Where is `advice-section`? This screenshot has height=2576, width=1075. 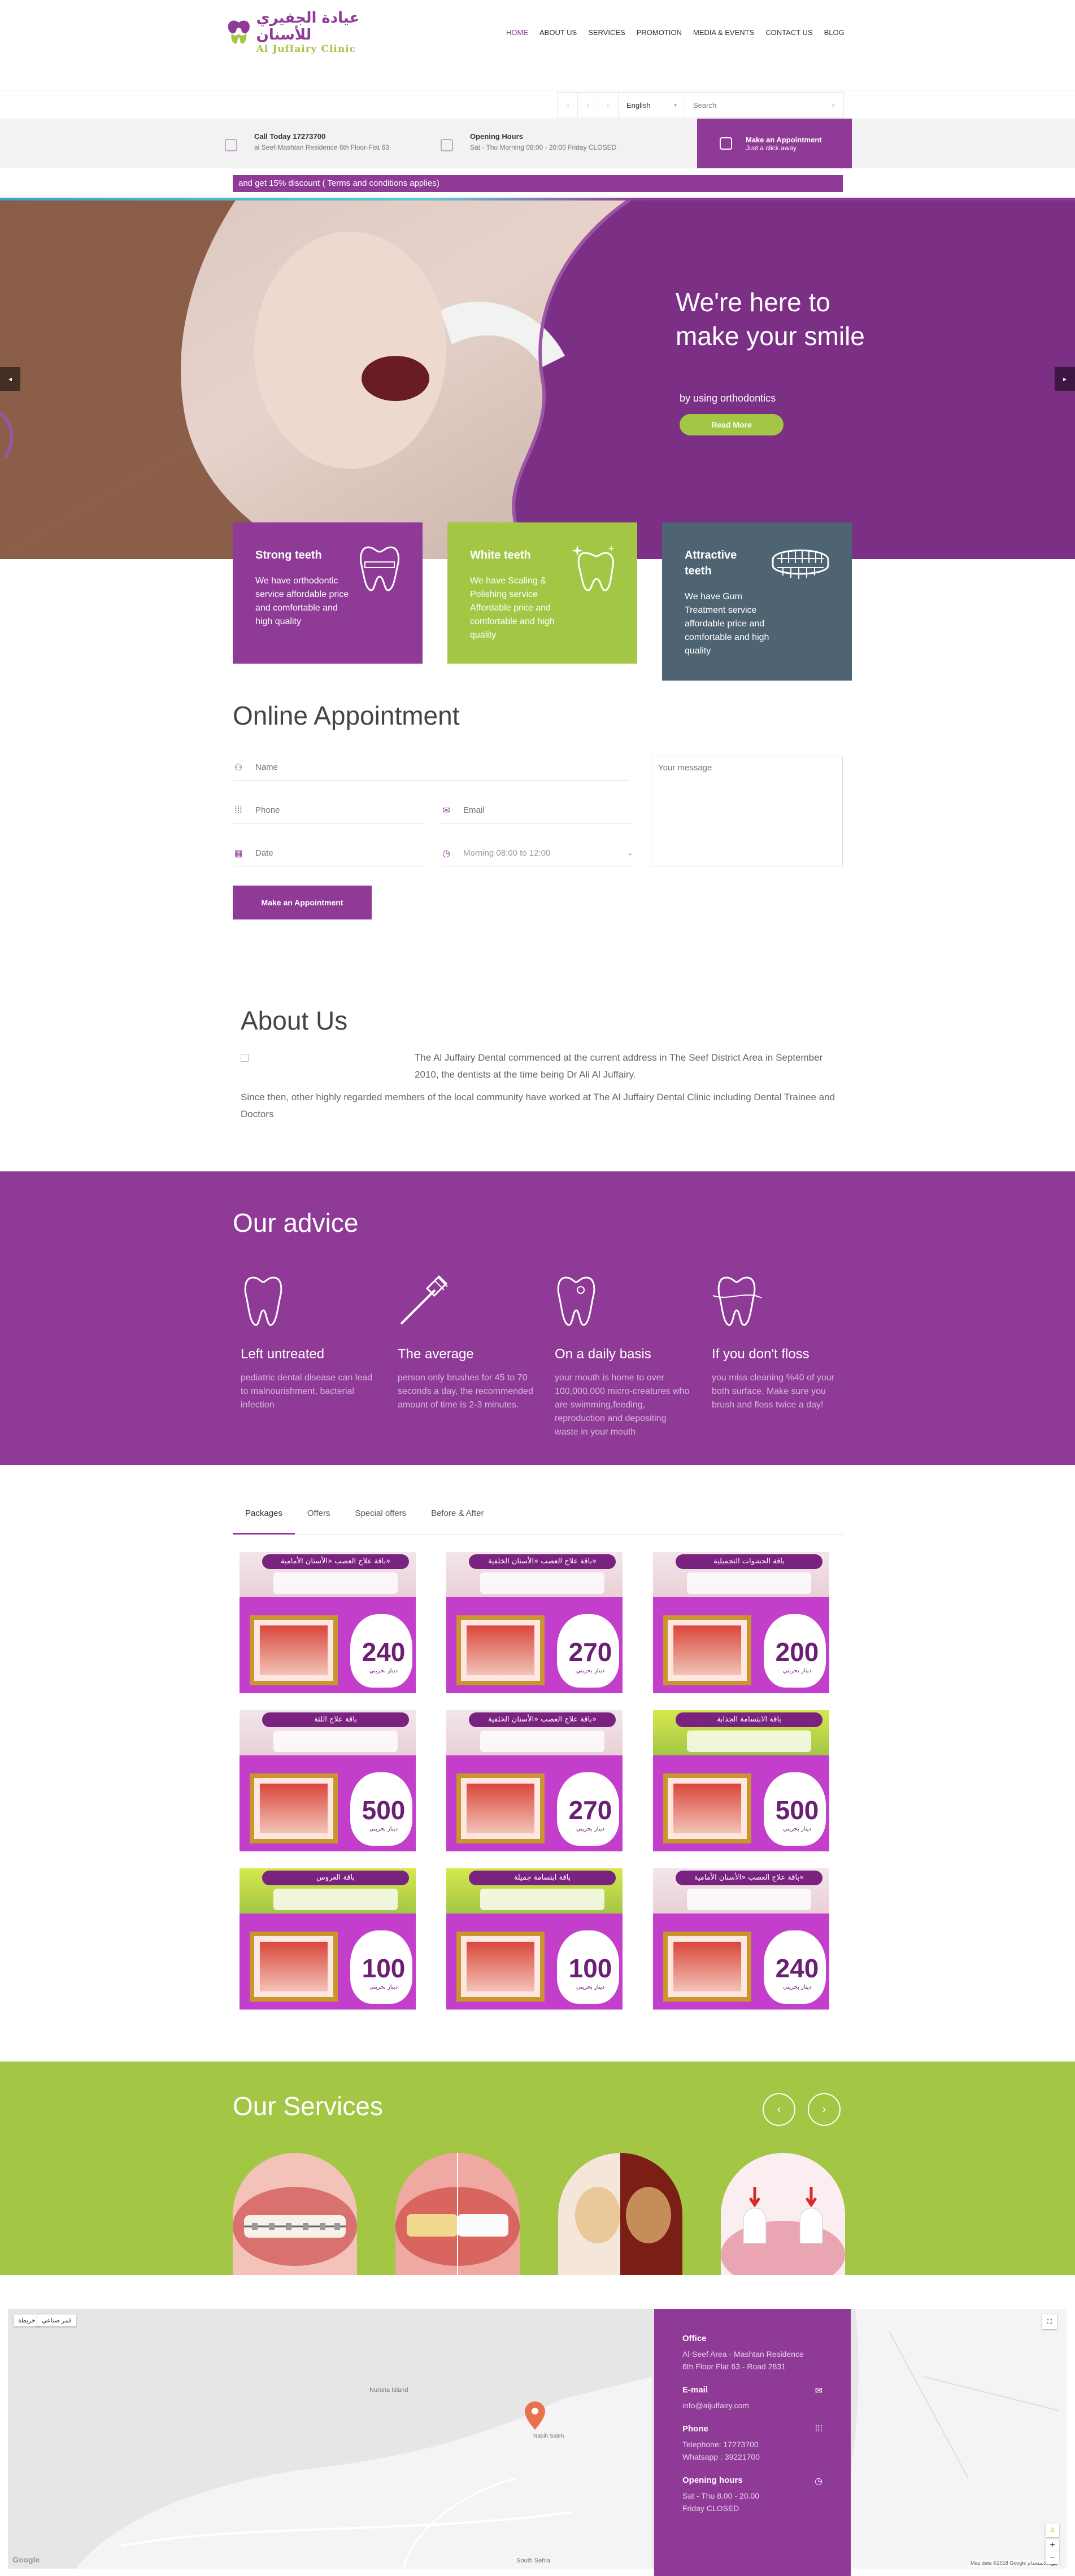 advice-section is located at coordinates (537, 1318).